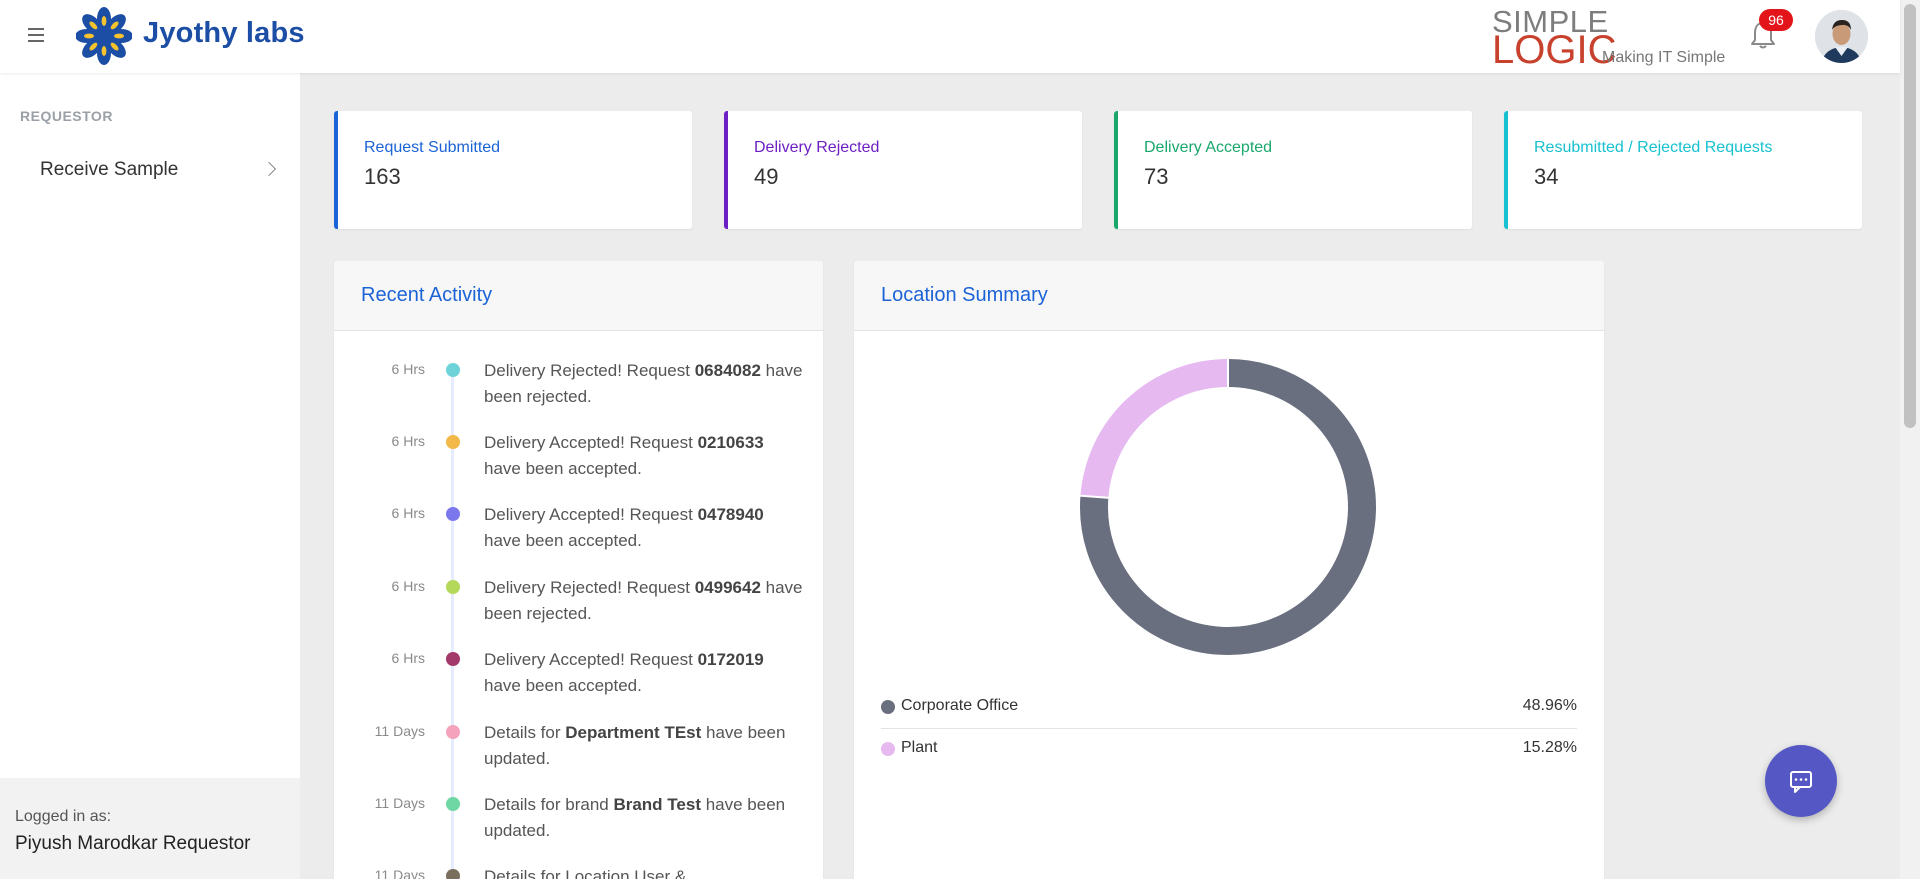 The width and height of the screenshot is (1920, 879). I want to click on partner-tagline: Making IT Simple, so click(1664, 57).